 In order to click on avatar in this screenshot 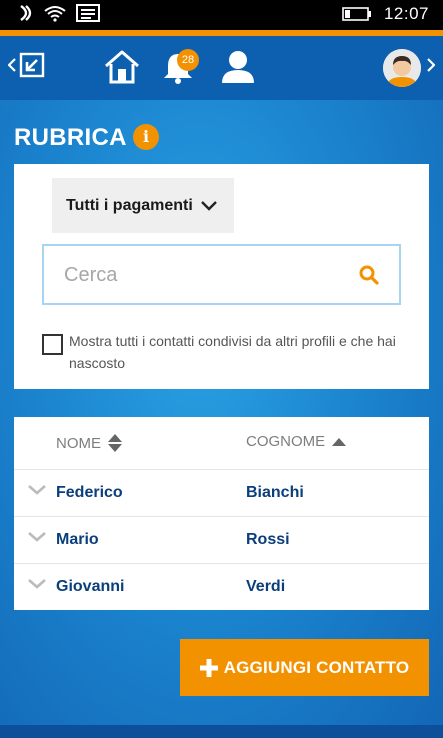, I will do `click(402, 68)`.